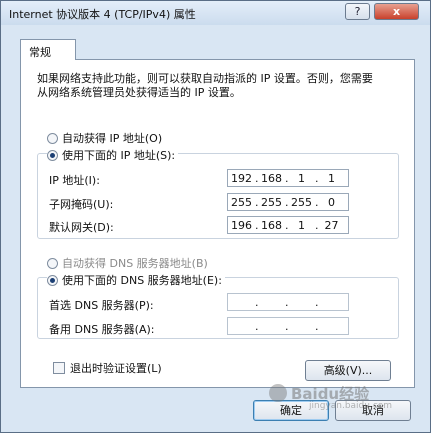  I want to click on cancel-button: 取消, so click(373, 410).